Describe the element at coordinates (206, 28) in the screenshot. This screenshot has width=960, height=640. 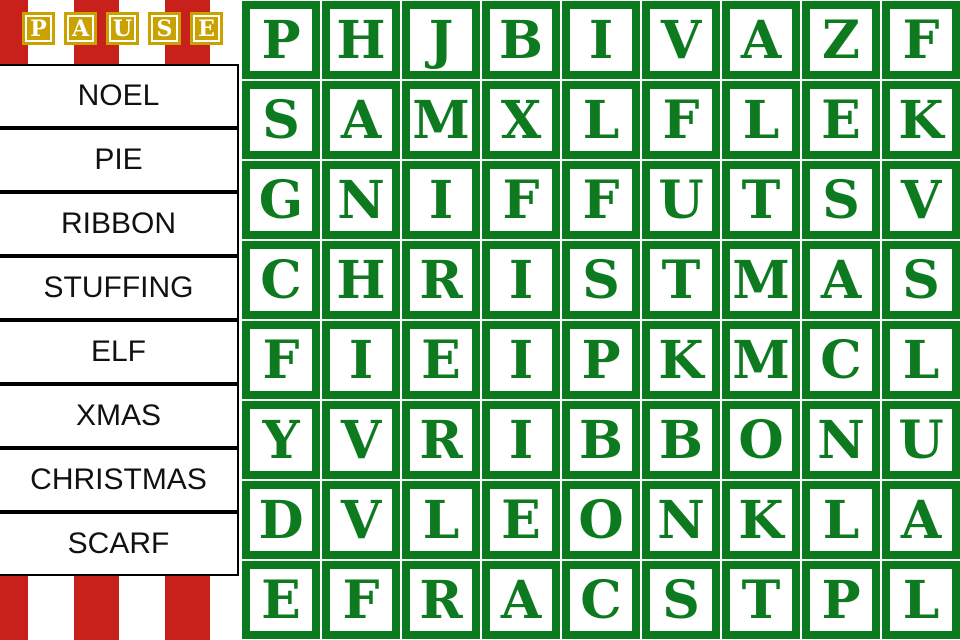
I see `pause-letter-tile: E` at that location.